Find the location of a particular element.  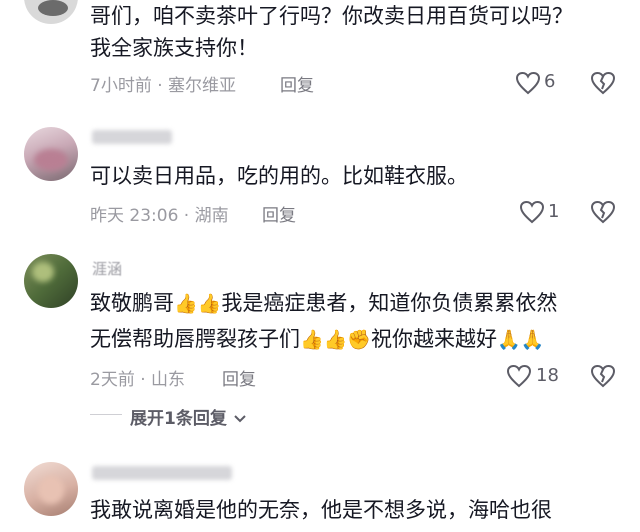

user-name: 涯涵 is located at coordinates (107, 268).